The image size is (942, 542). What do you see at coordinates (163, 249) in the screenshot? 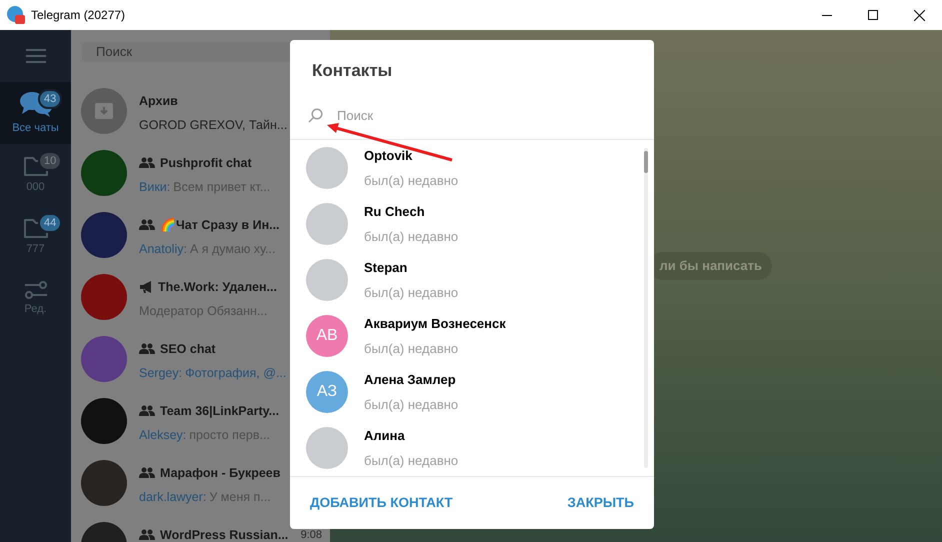
I see `chat-sender: Anatoliy:` at bounding box center [163, 249].